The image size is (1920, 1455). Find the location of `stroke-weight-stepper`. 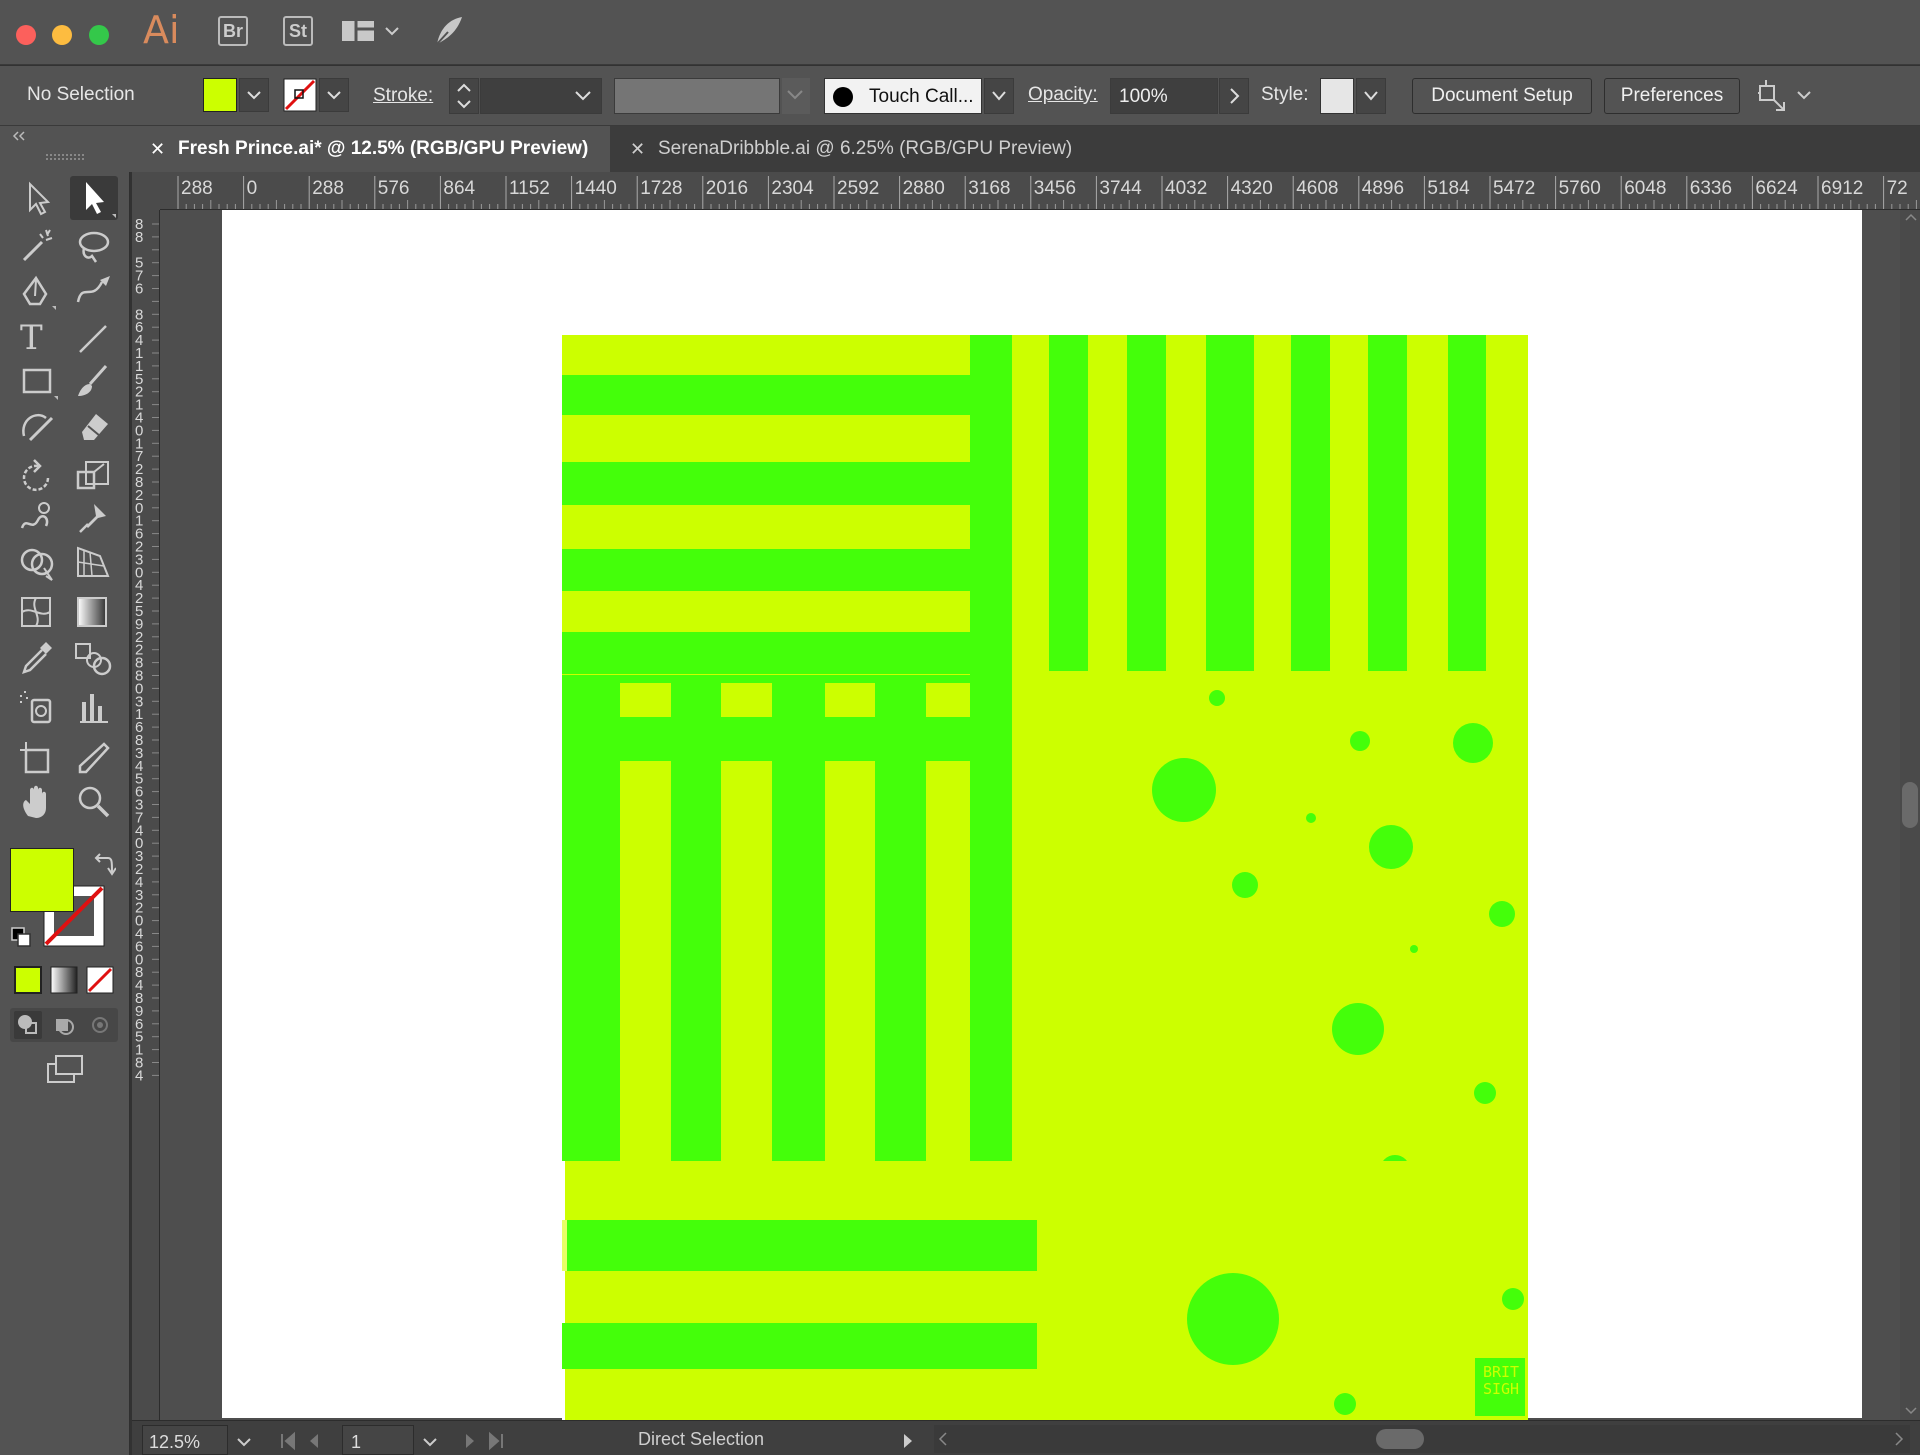

stroke-weight-stepper is located at coordinates (464, 96).